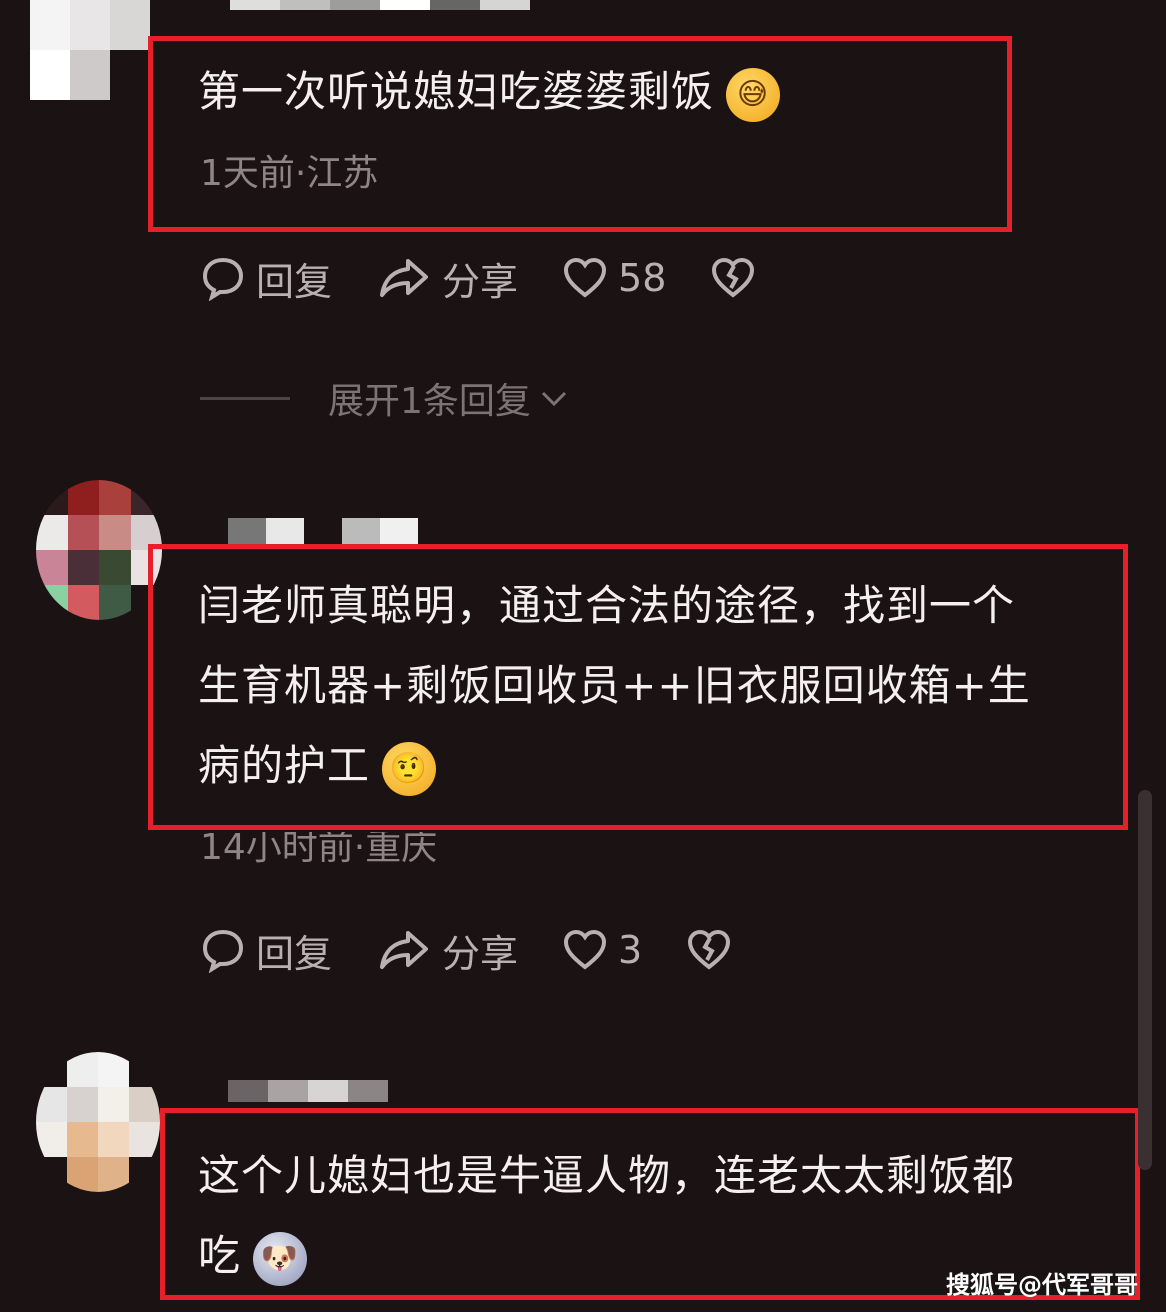  What do you see at coordinates (614, 278) in the screenshot?
I see `like-button: 58` at bounding box center [614, 278].